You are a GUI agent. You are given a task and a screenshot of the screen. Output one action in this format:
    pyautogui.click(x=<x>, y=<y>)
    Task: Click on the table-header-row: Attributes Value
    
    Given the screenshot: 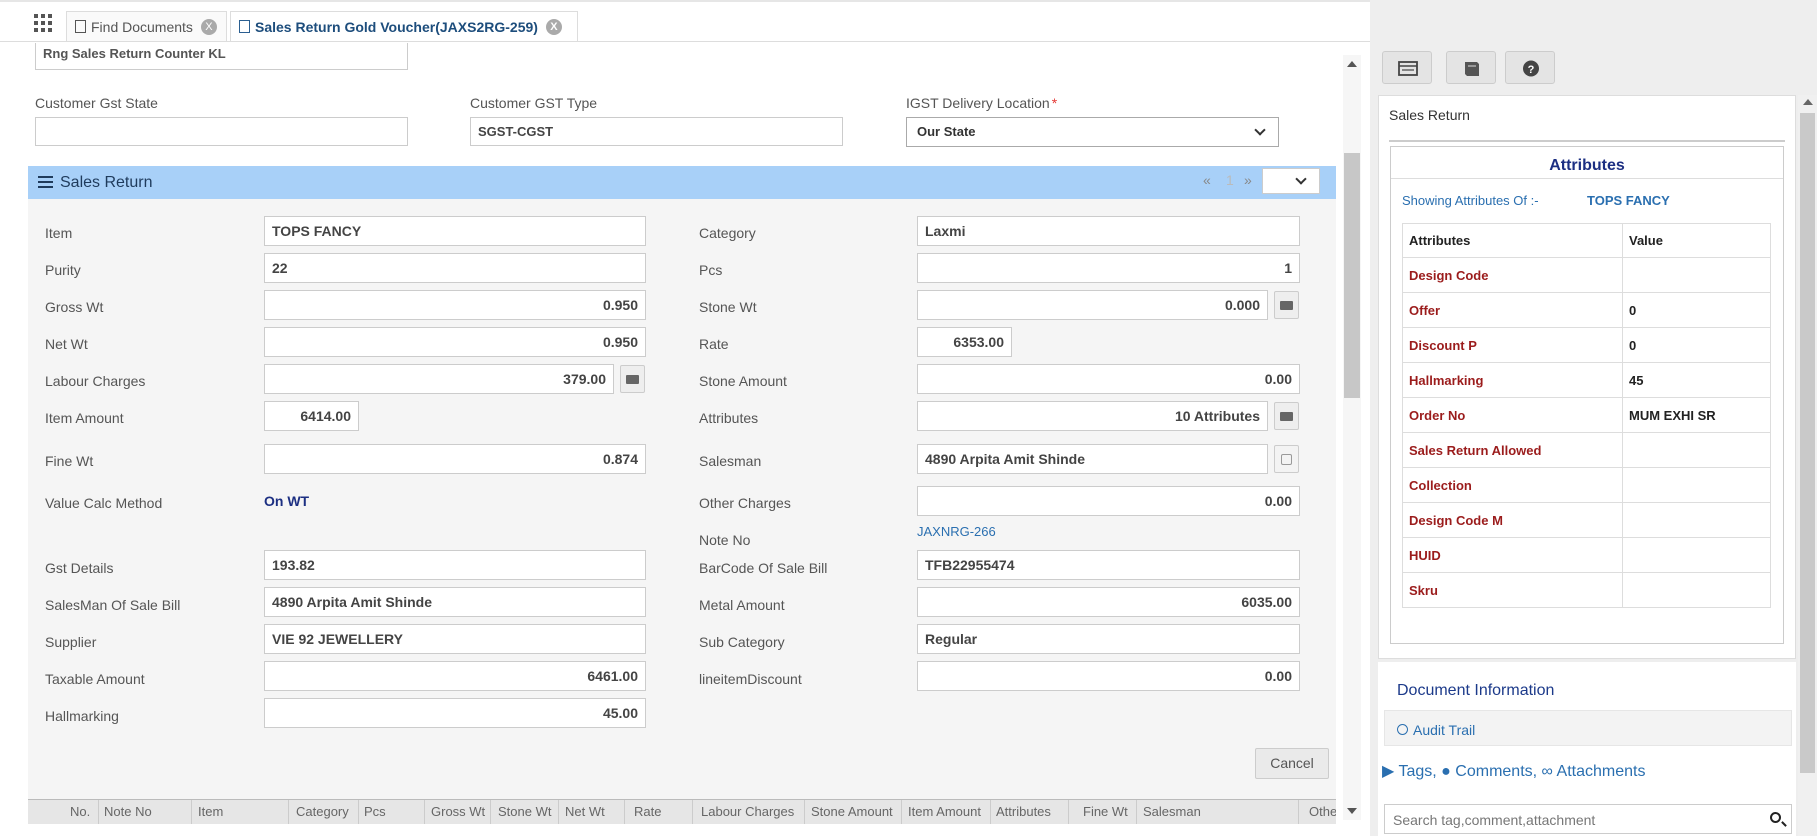 What is the action you would take?
    pyautogui.click(x=1586, y=240)
    